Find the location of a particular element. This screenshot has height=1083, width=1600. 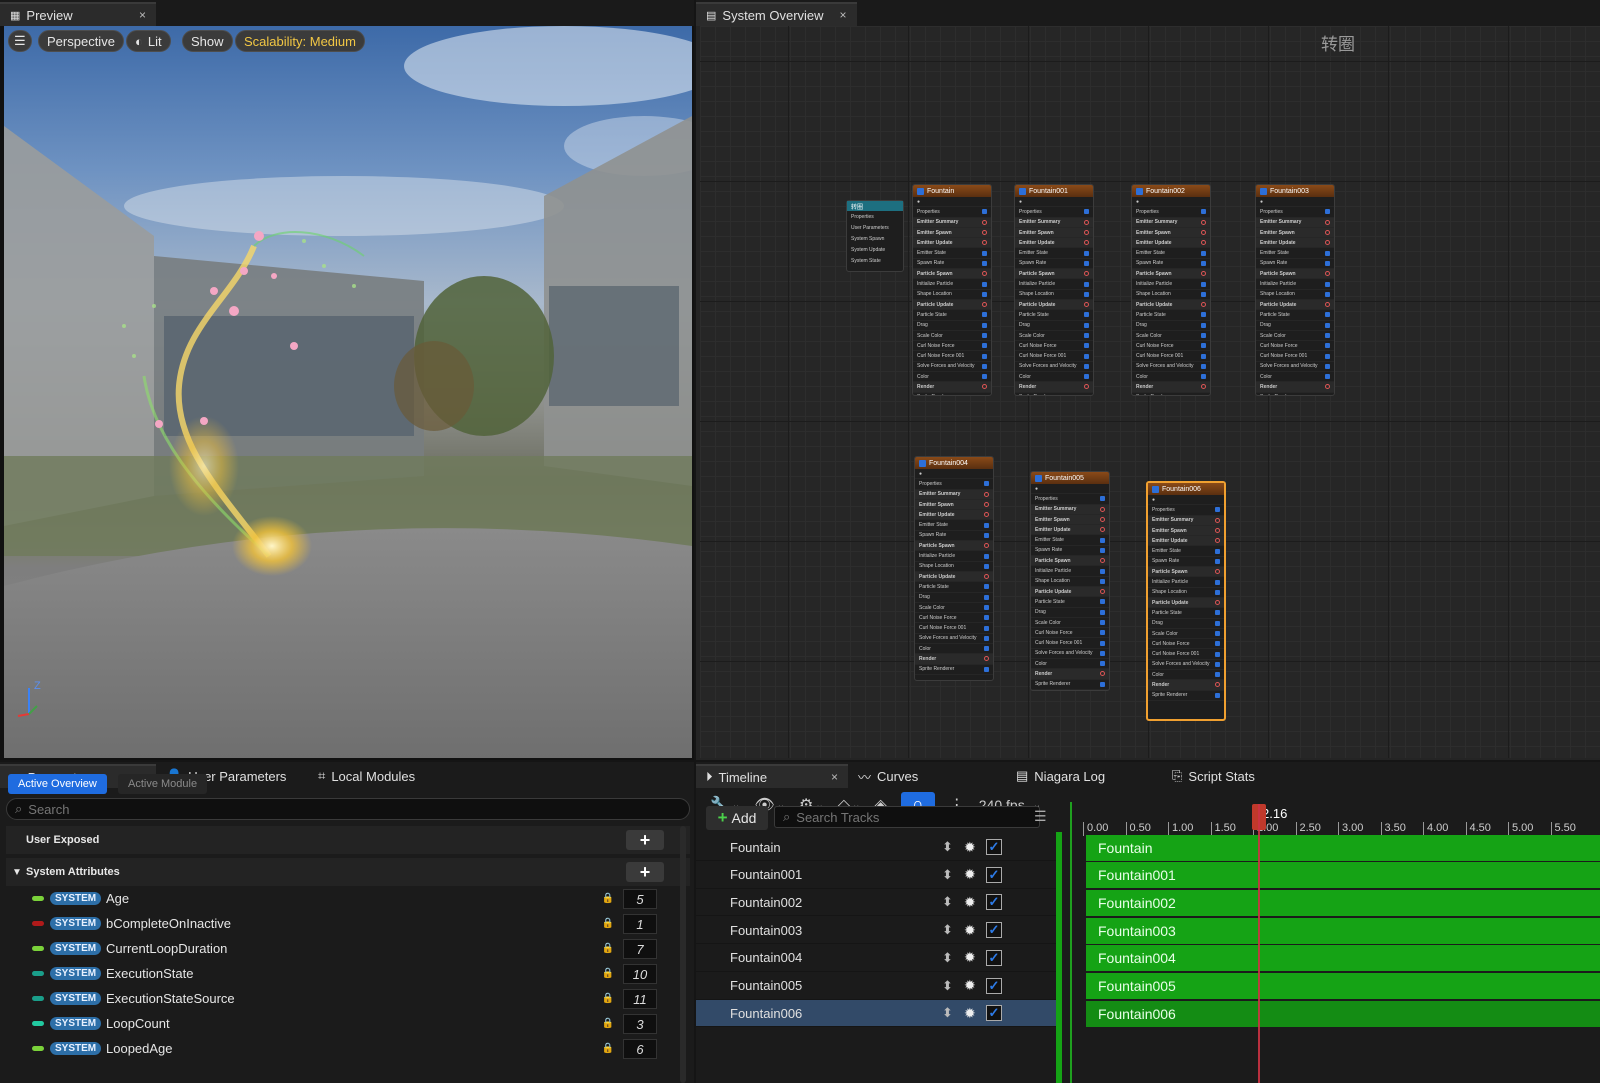

emitter-node-header: Fountain003 is located at coordinates (1295, 191).